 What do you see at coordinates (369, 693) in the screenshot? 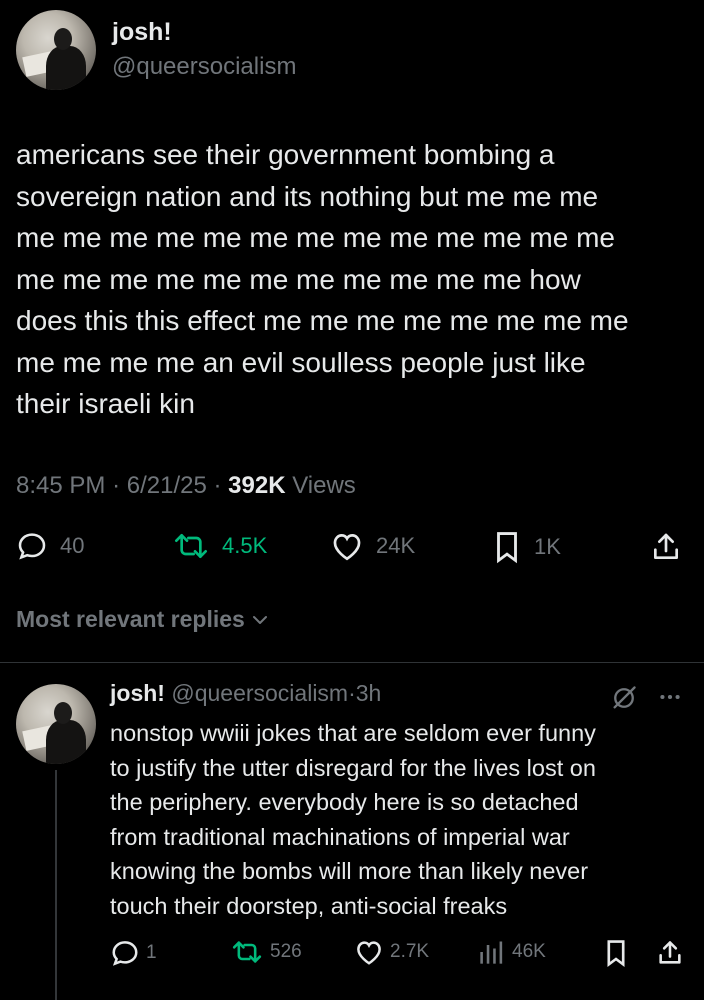
I see `reply-time: 3h` at bounding box center [369, 693].